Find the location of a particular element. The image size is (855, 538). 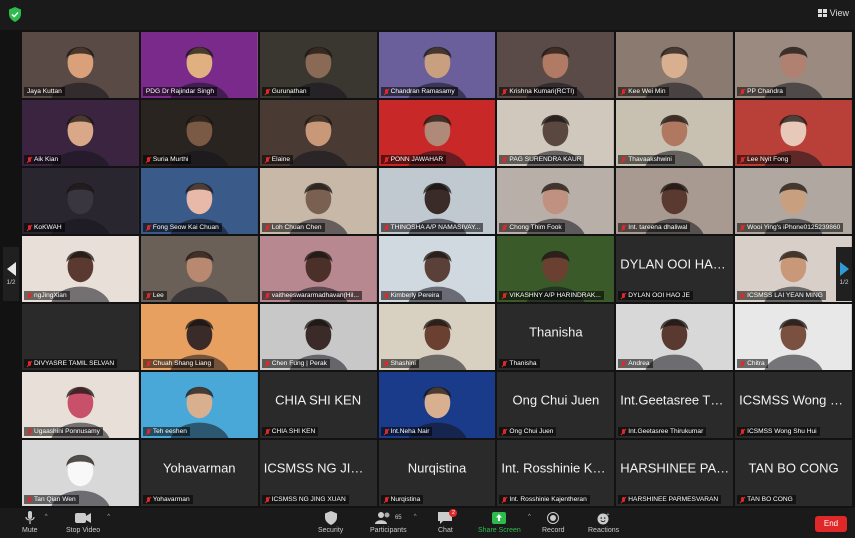

participant-tile: Chandran Ramasamy is located at coordinates (437, 65).